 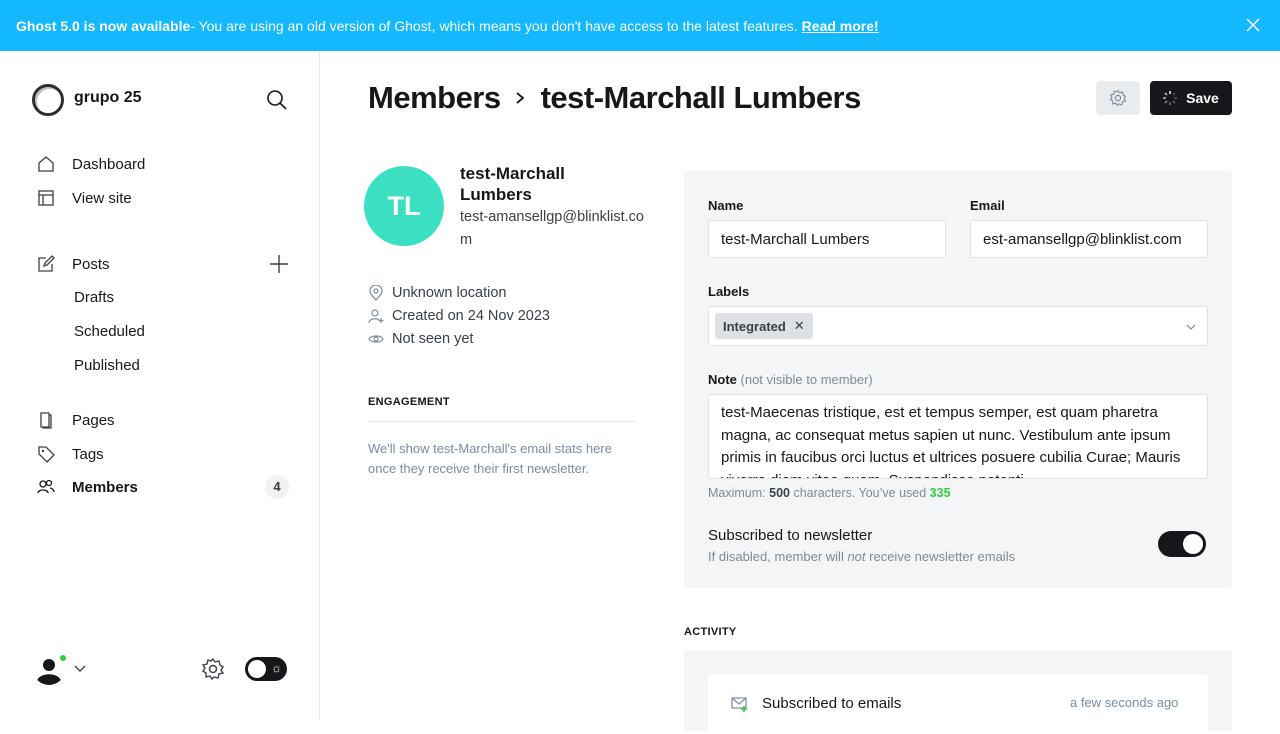 What do you see at coordinates (840, 26) in the screenshot?
I see `banner-read-more-link: Read more!` at bounding box center [840, 26].